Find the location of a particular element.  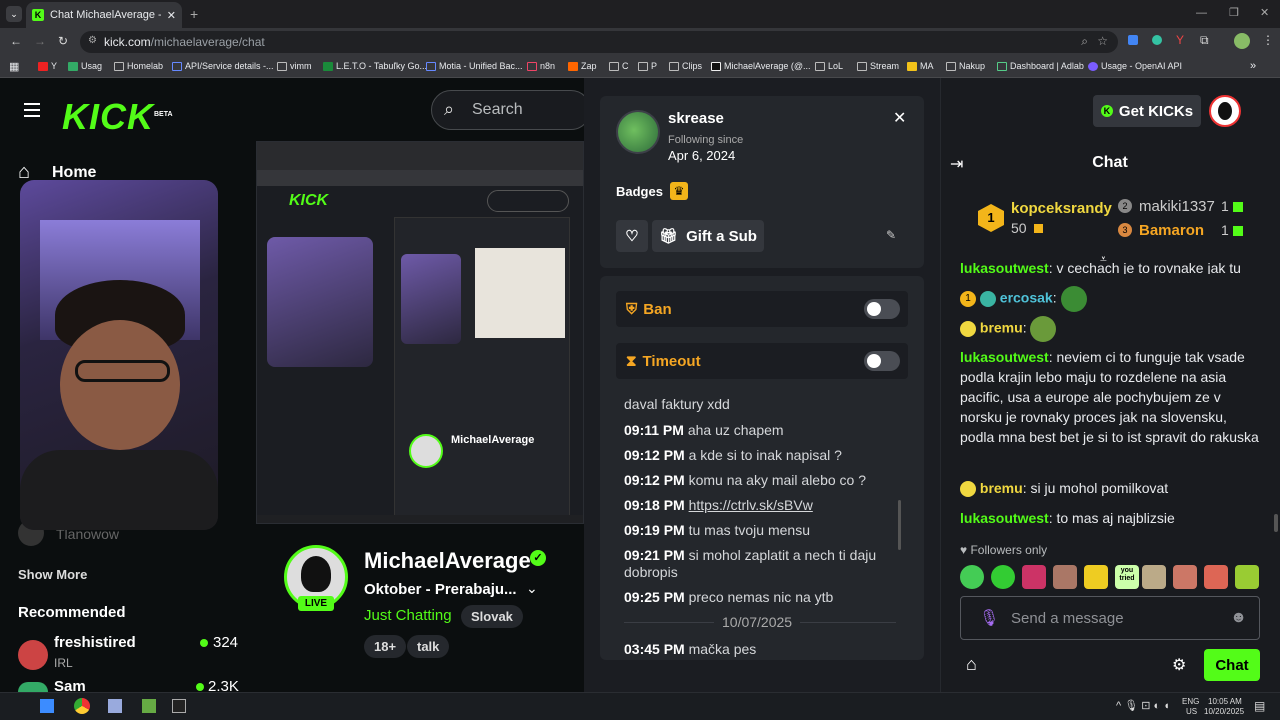

stream-category: Just Chatting is located at coordinates (408, 615).